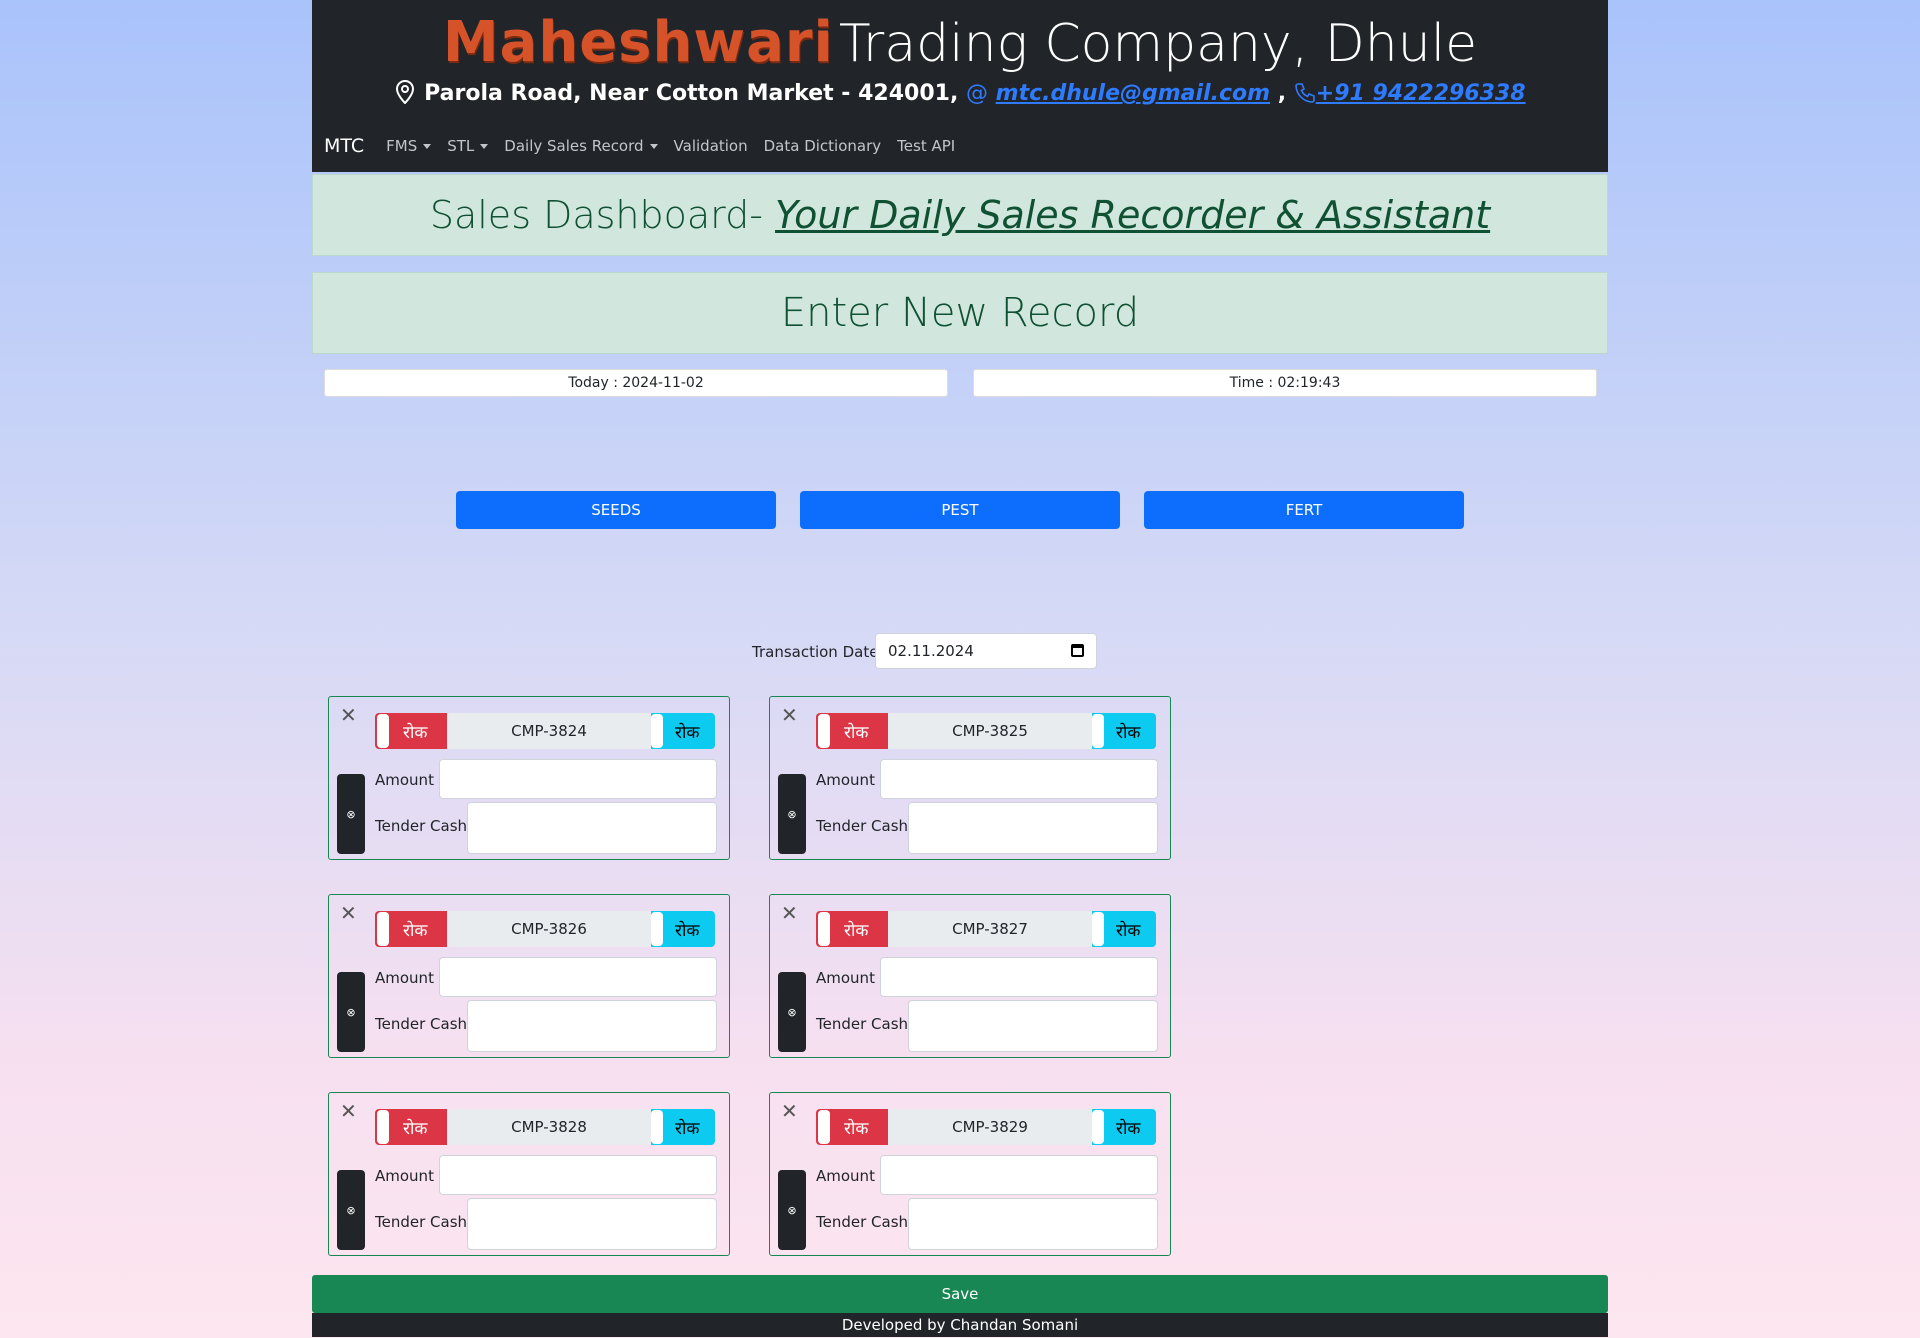  I want to click on record-card: ✕ रोक CMP-3827 रोक ⊗ Amount Tender Cash, so click(970, 976).